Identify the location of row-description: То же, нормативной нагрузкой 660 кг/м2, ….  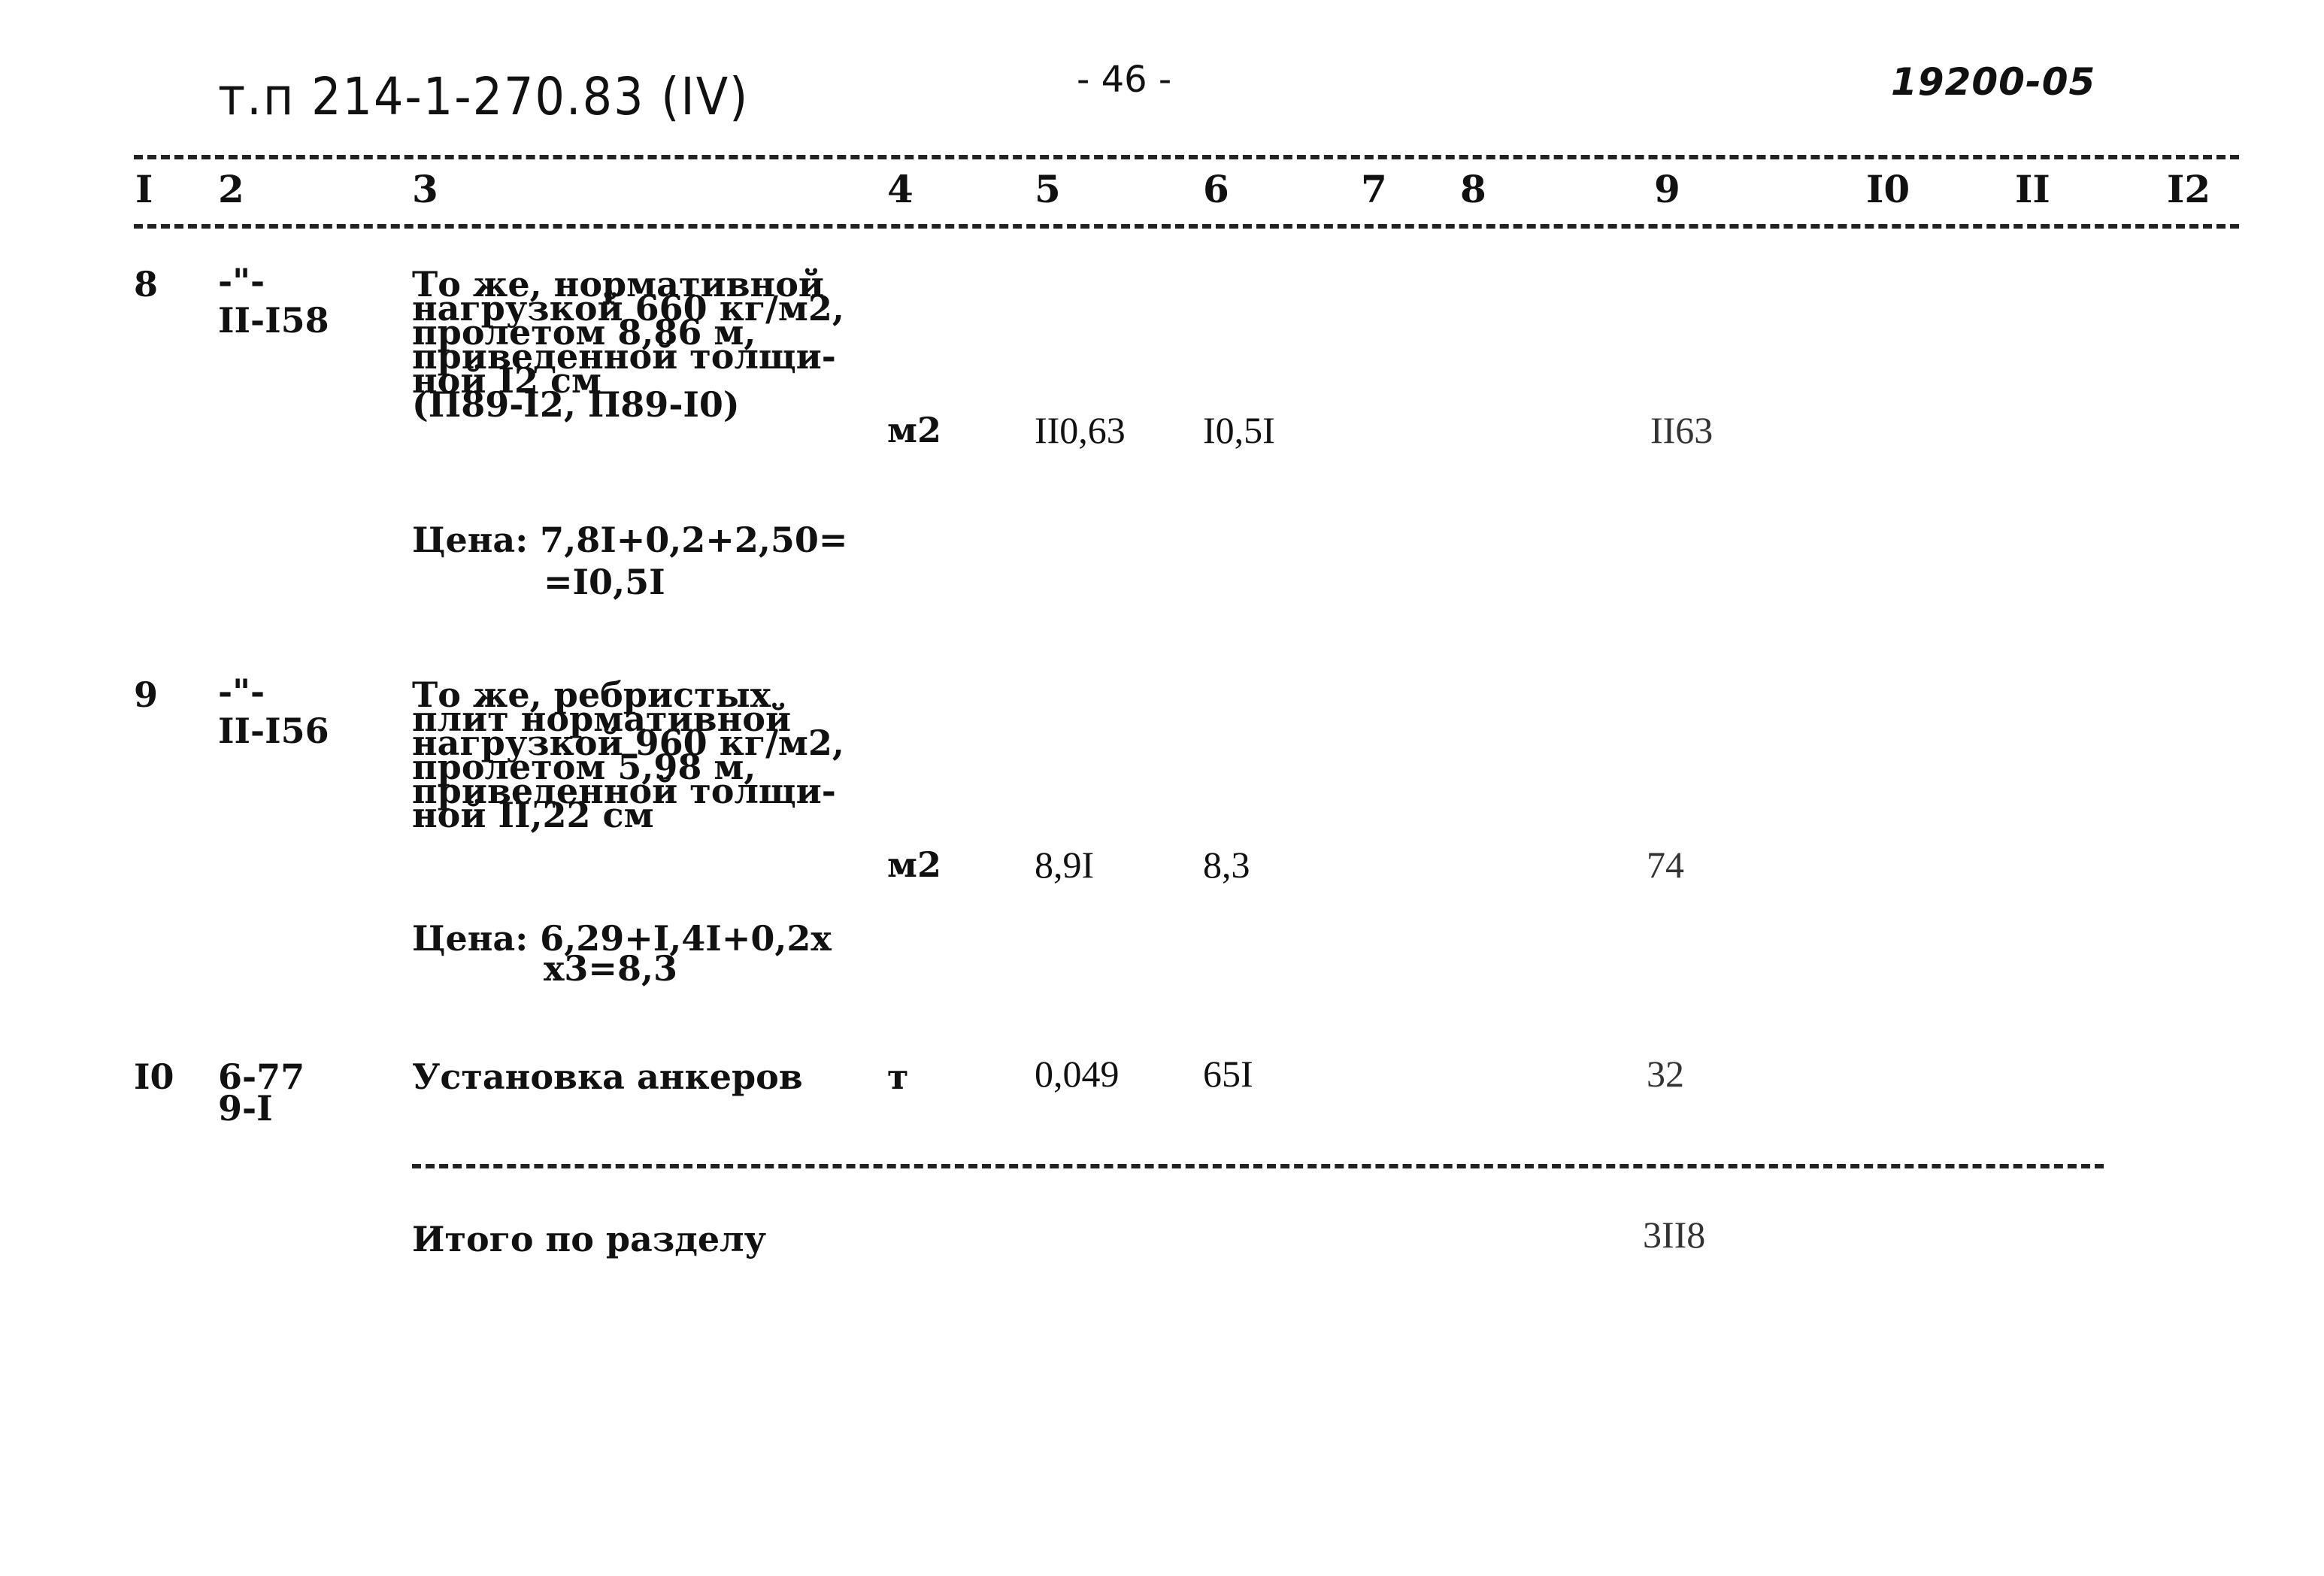
(628, 346).